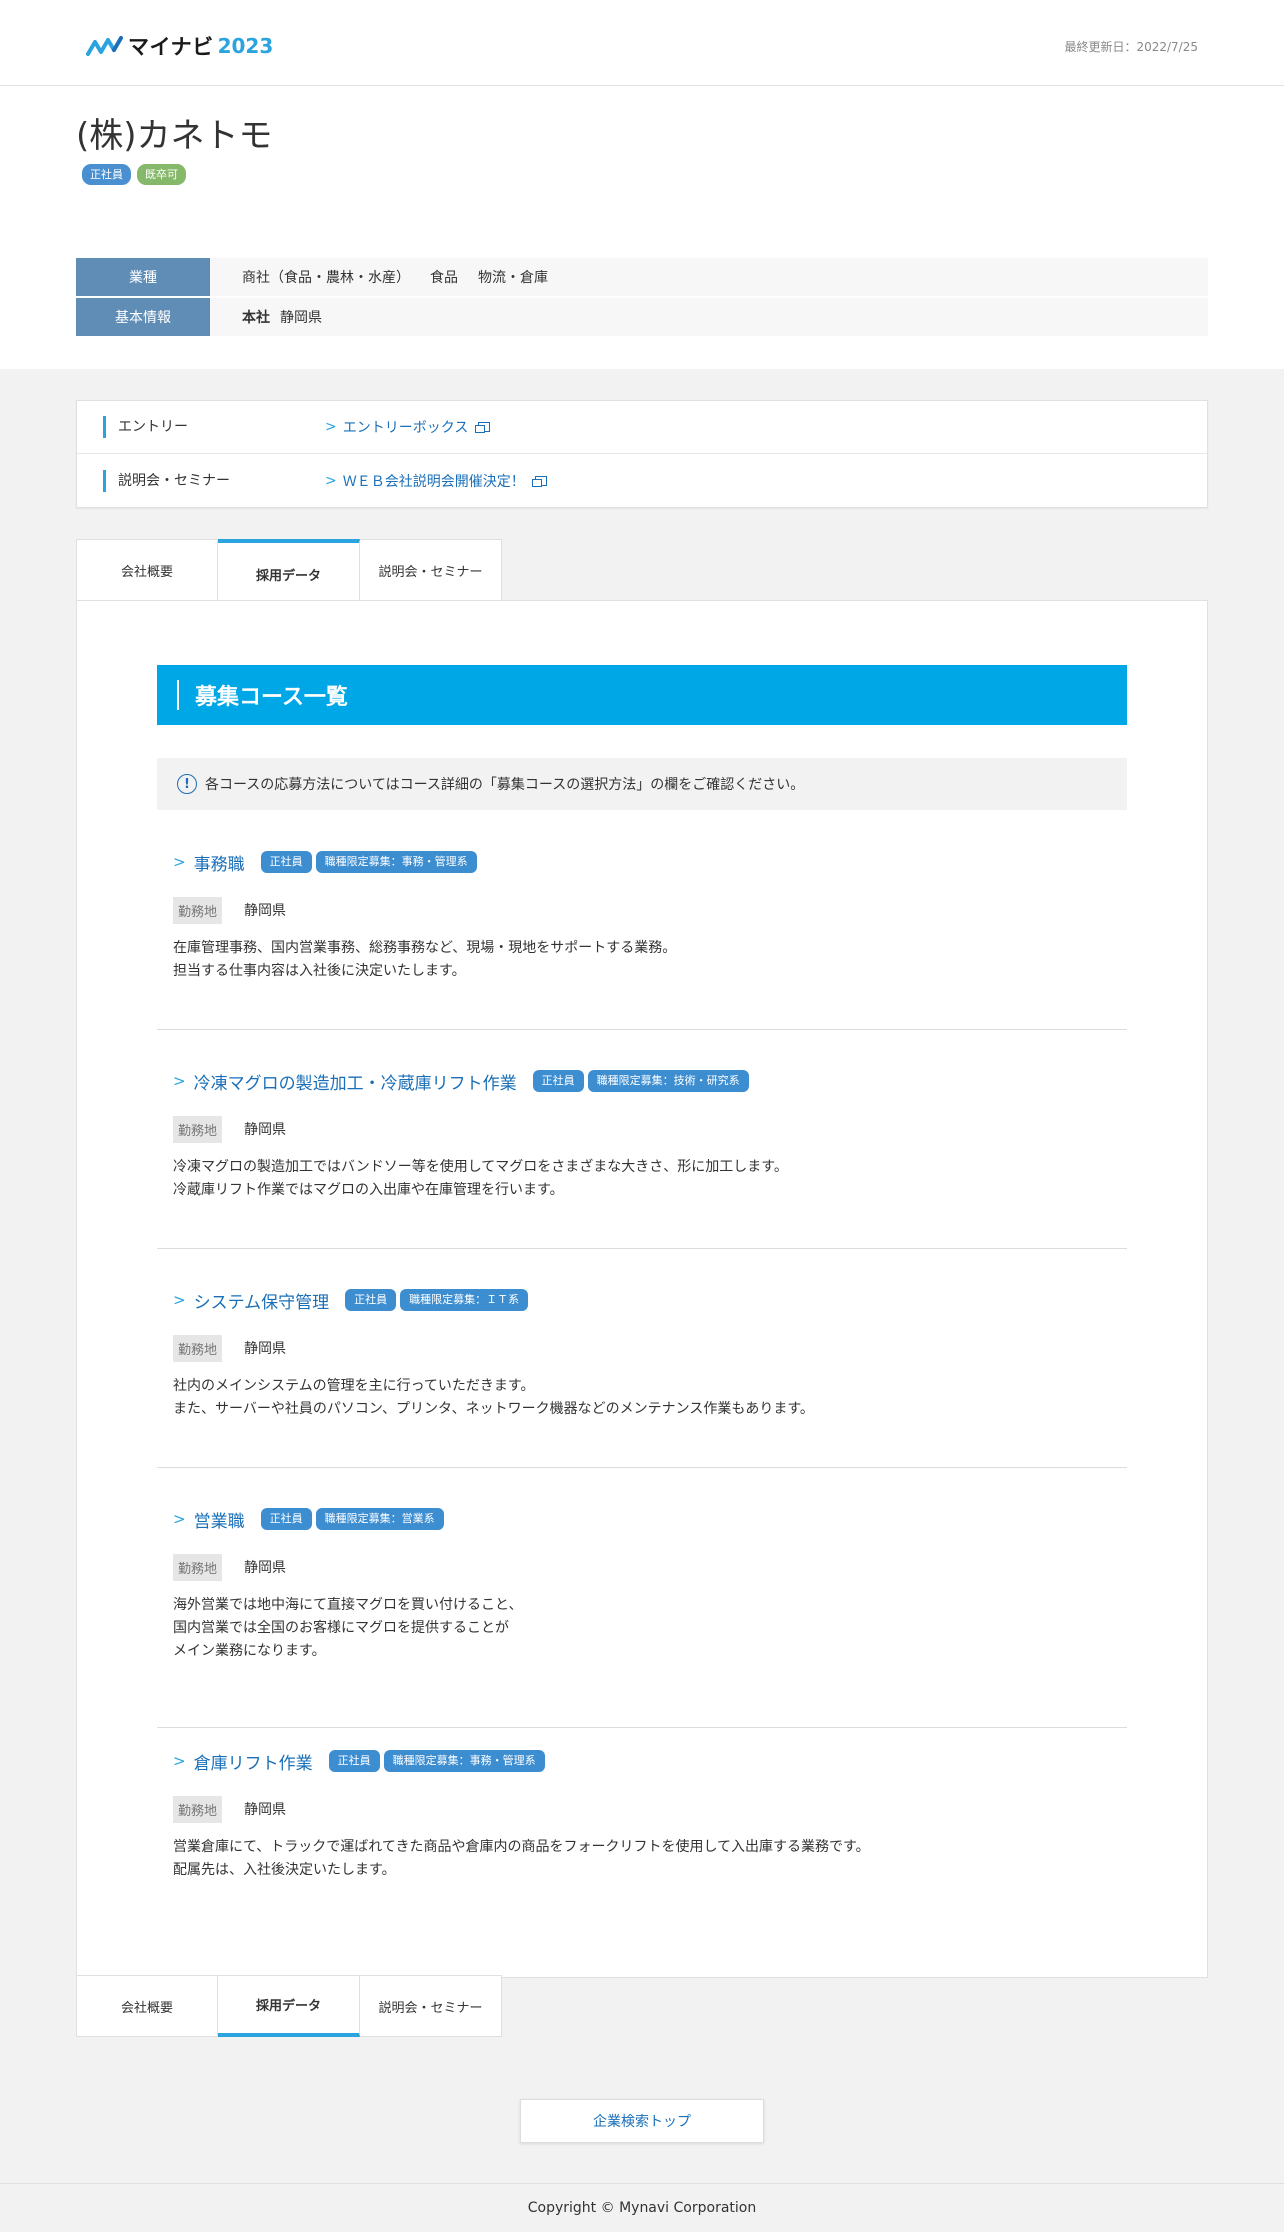 This screenshot has width=1284, height=2232. What do you see at coordinates (106, 174) in the screenshot?
I see `employment-tag: 正社員` at bounding box center [106, 174].